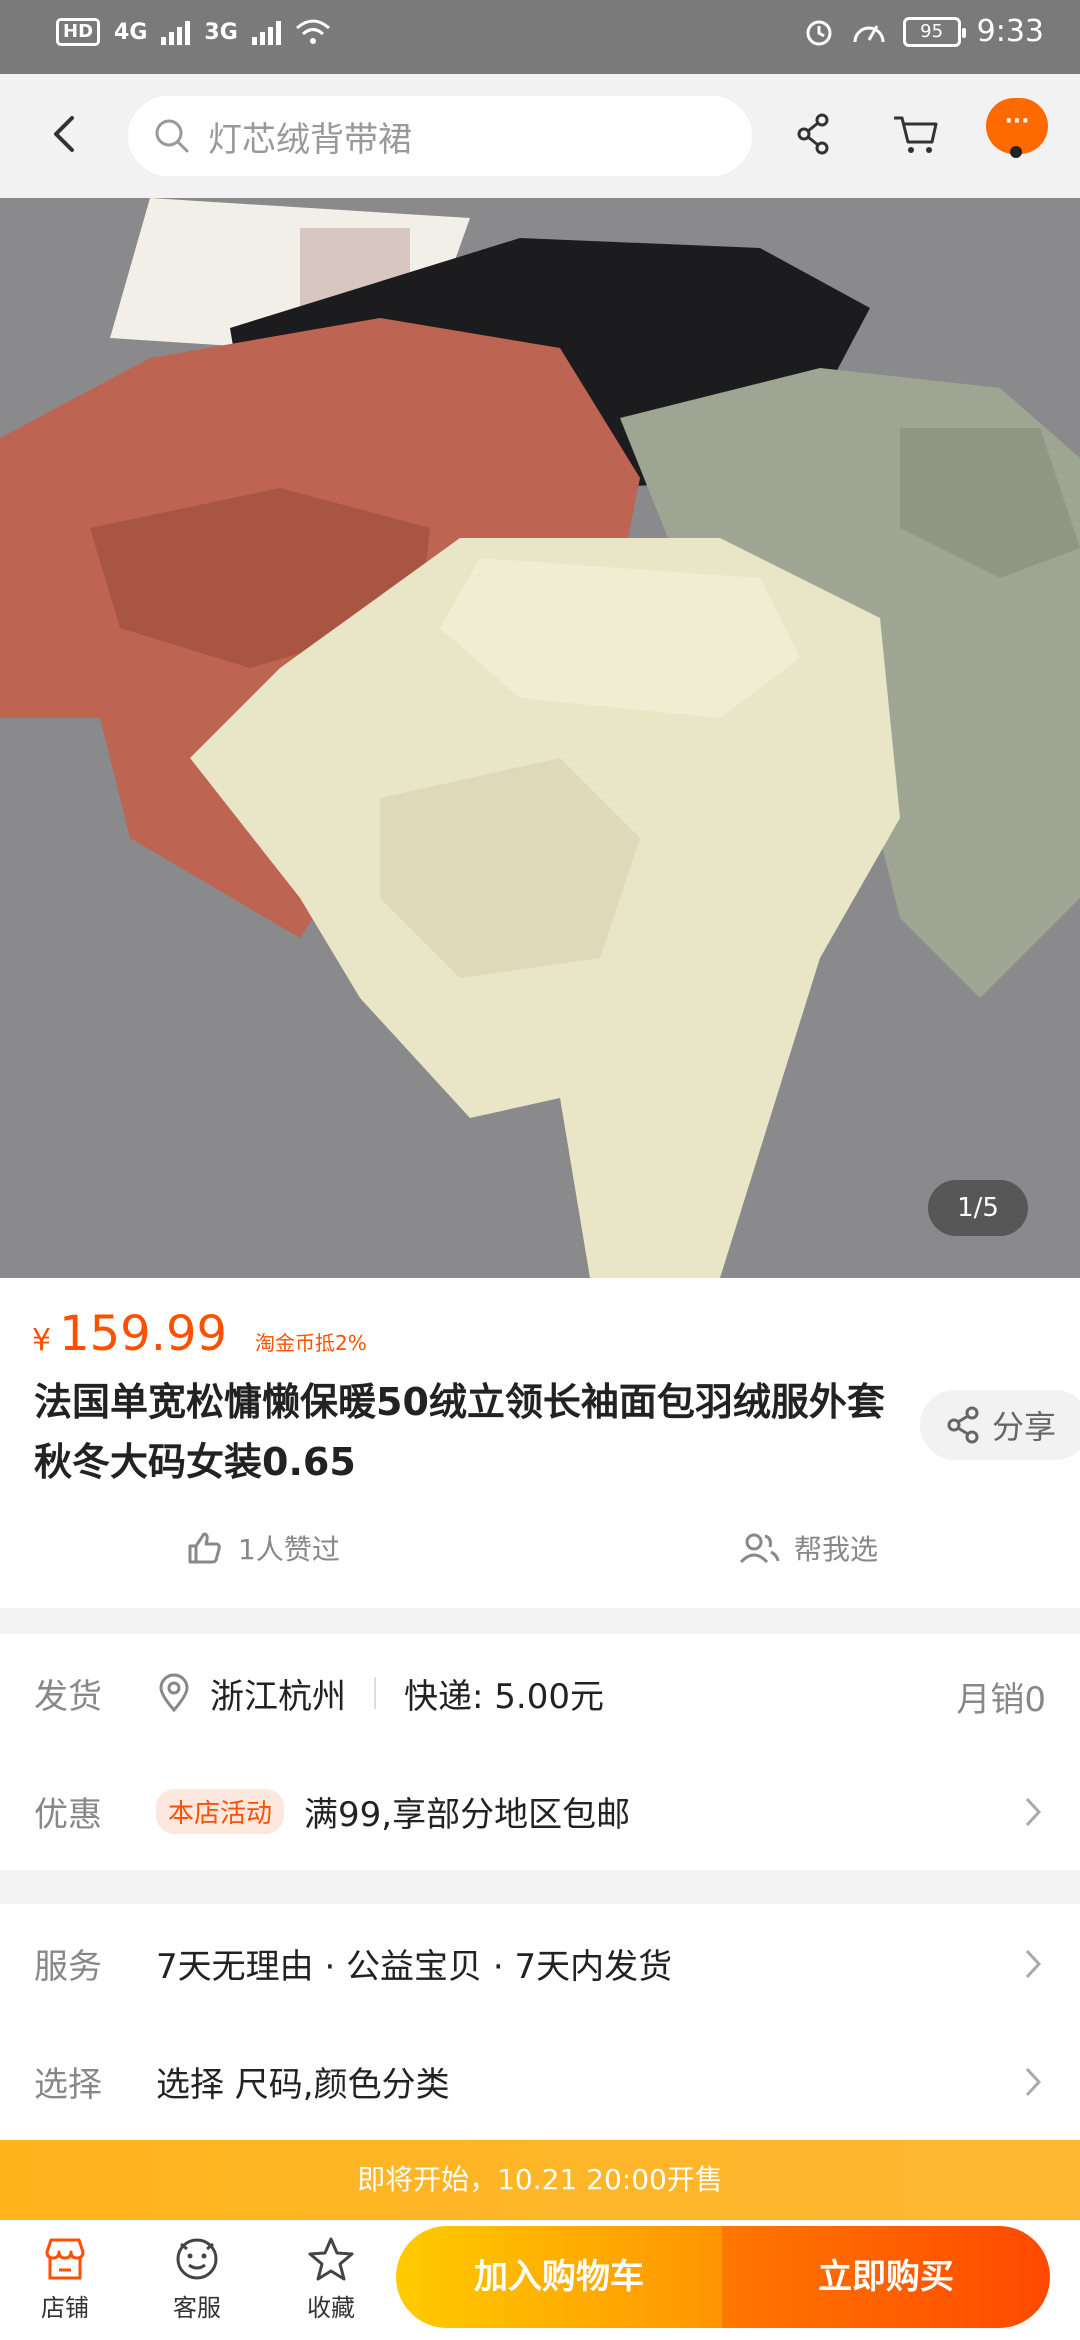  I want to click on speed-icon, so click(869, 33).